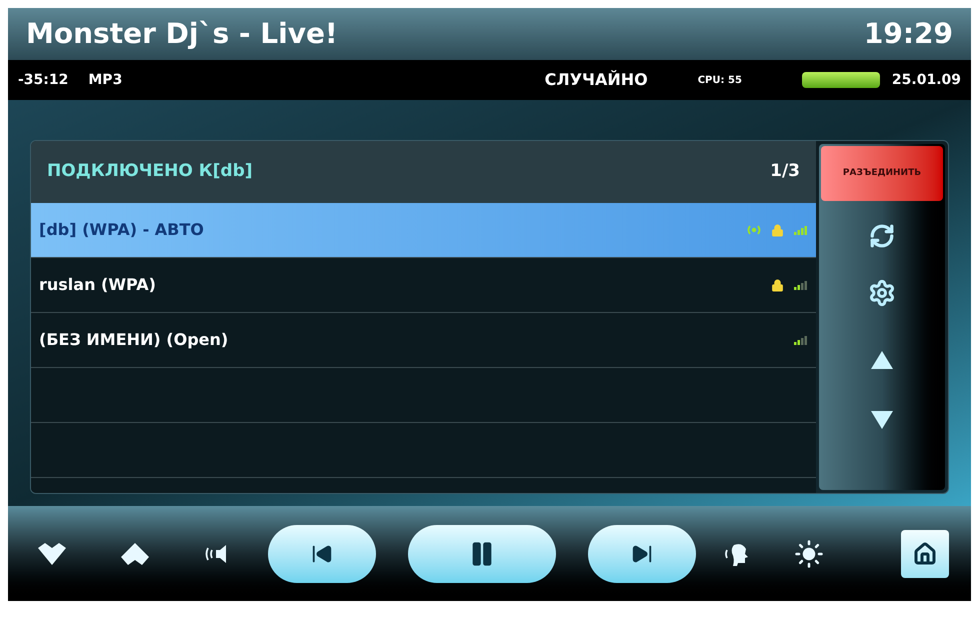 This screenshot has height=617, width=973. What do you see at coordinates (135, 553) in the screenshot?
I see `house-shape-icon` at bounding box center [135, 553].